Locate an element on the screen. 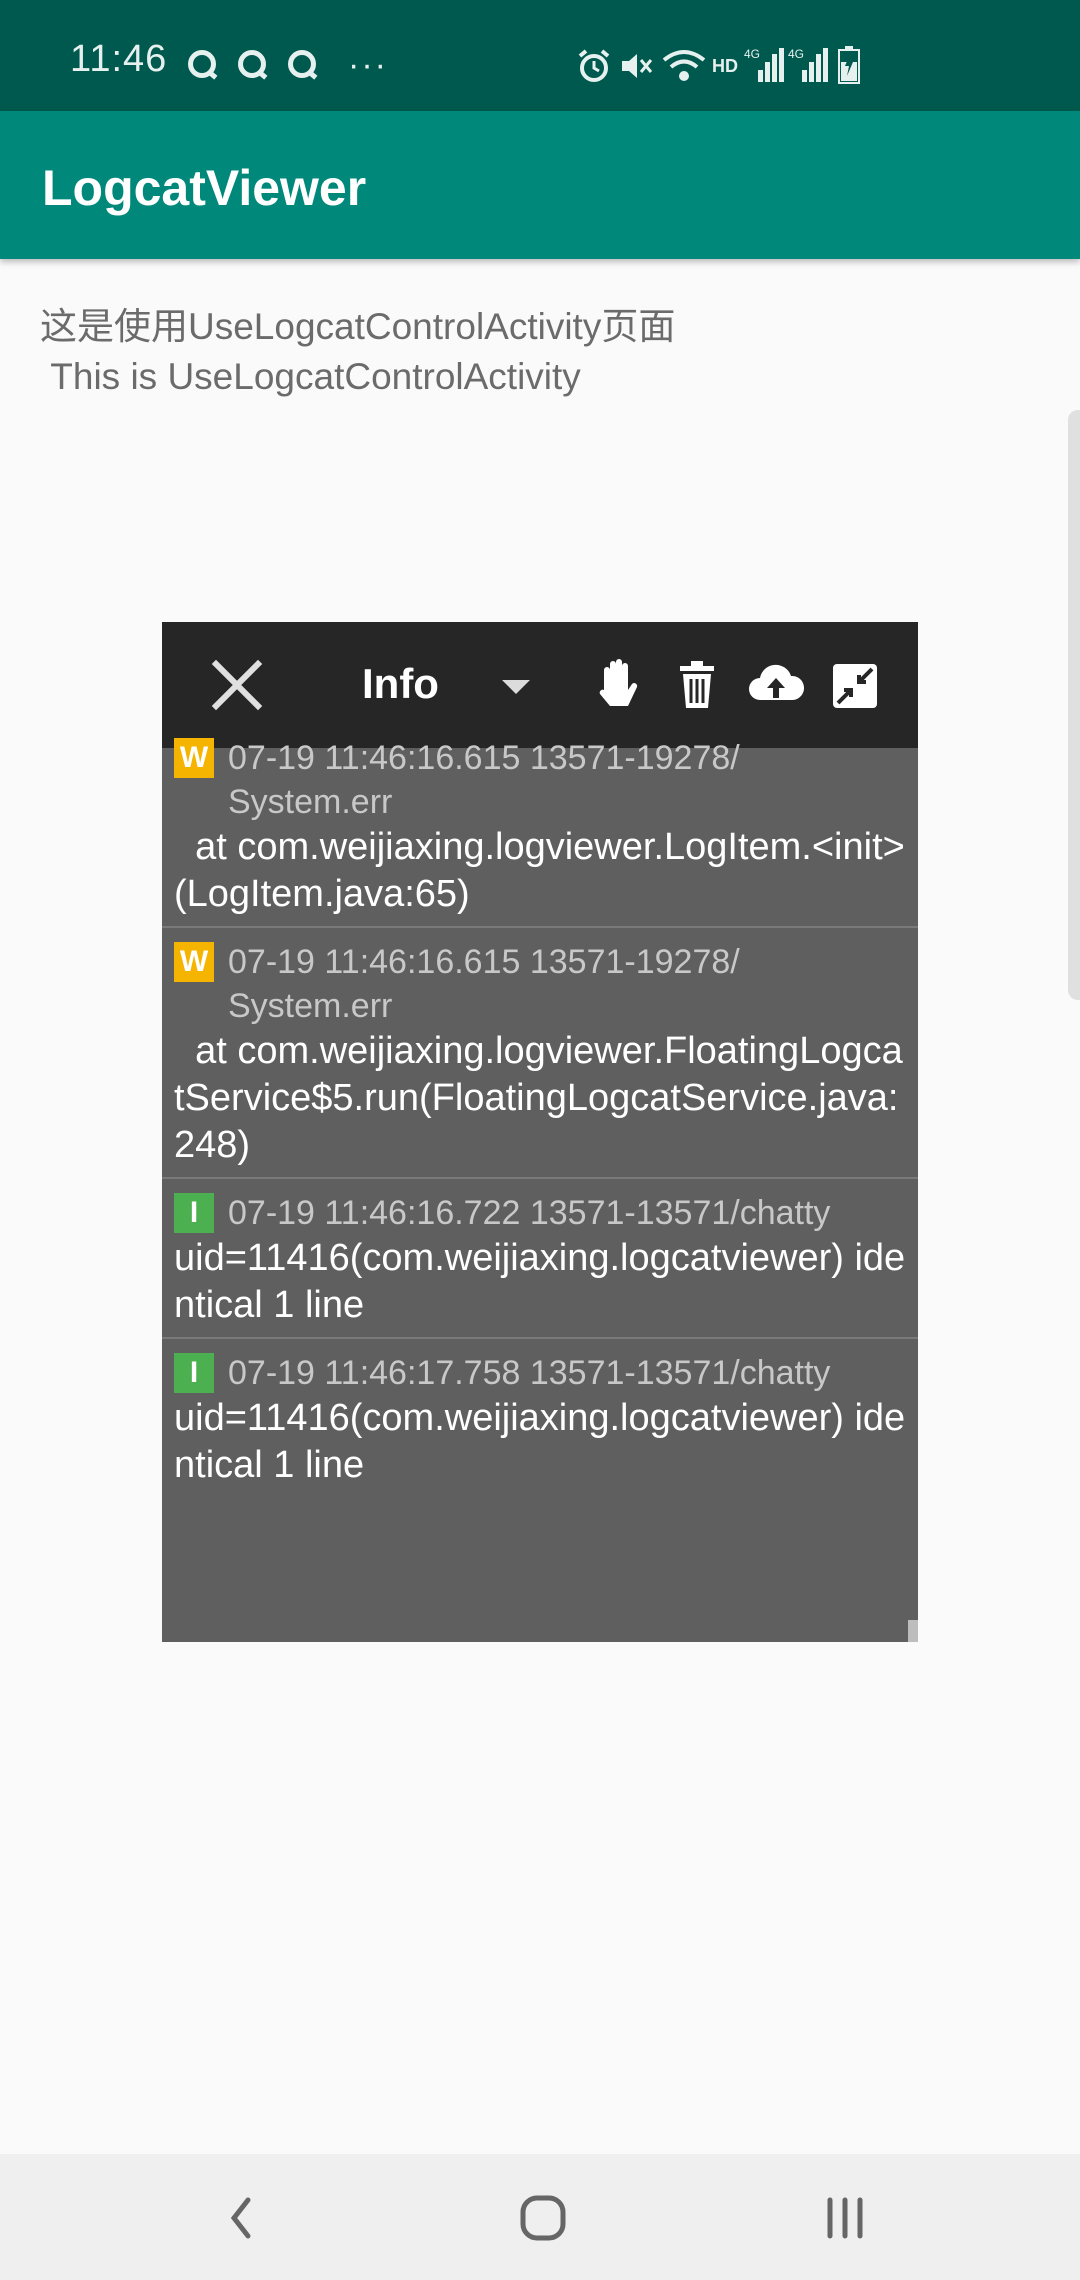  edge-panel-handle is located at coordinates (1074, 705).